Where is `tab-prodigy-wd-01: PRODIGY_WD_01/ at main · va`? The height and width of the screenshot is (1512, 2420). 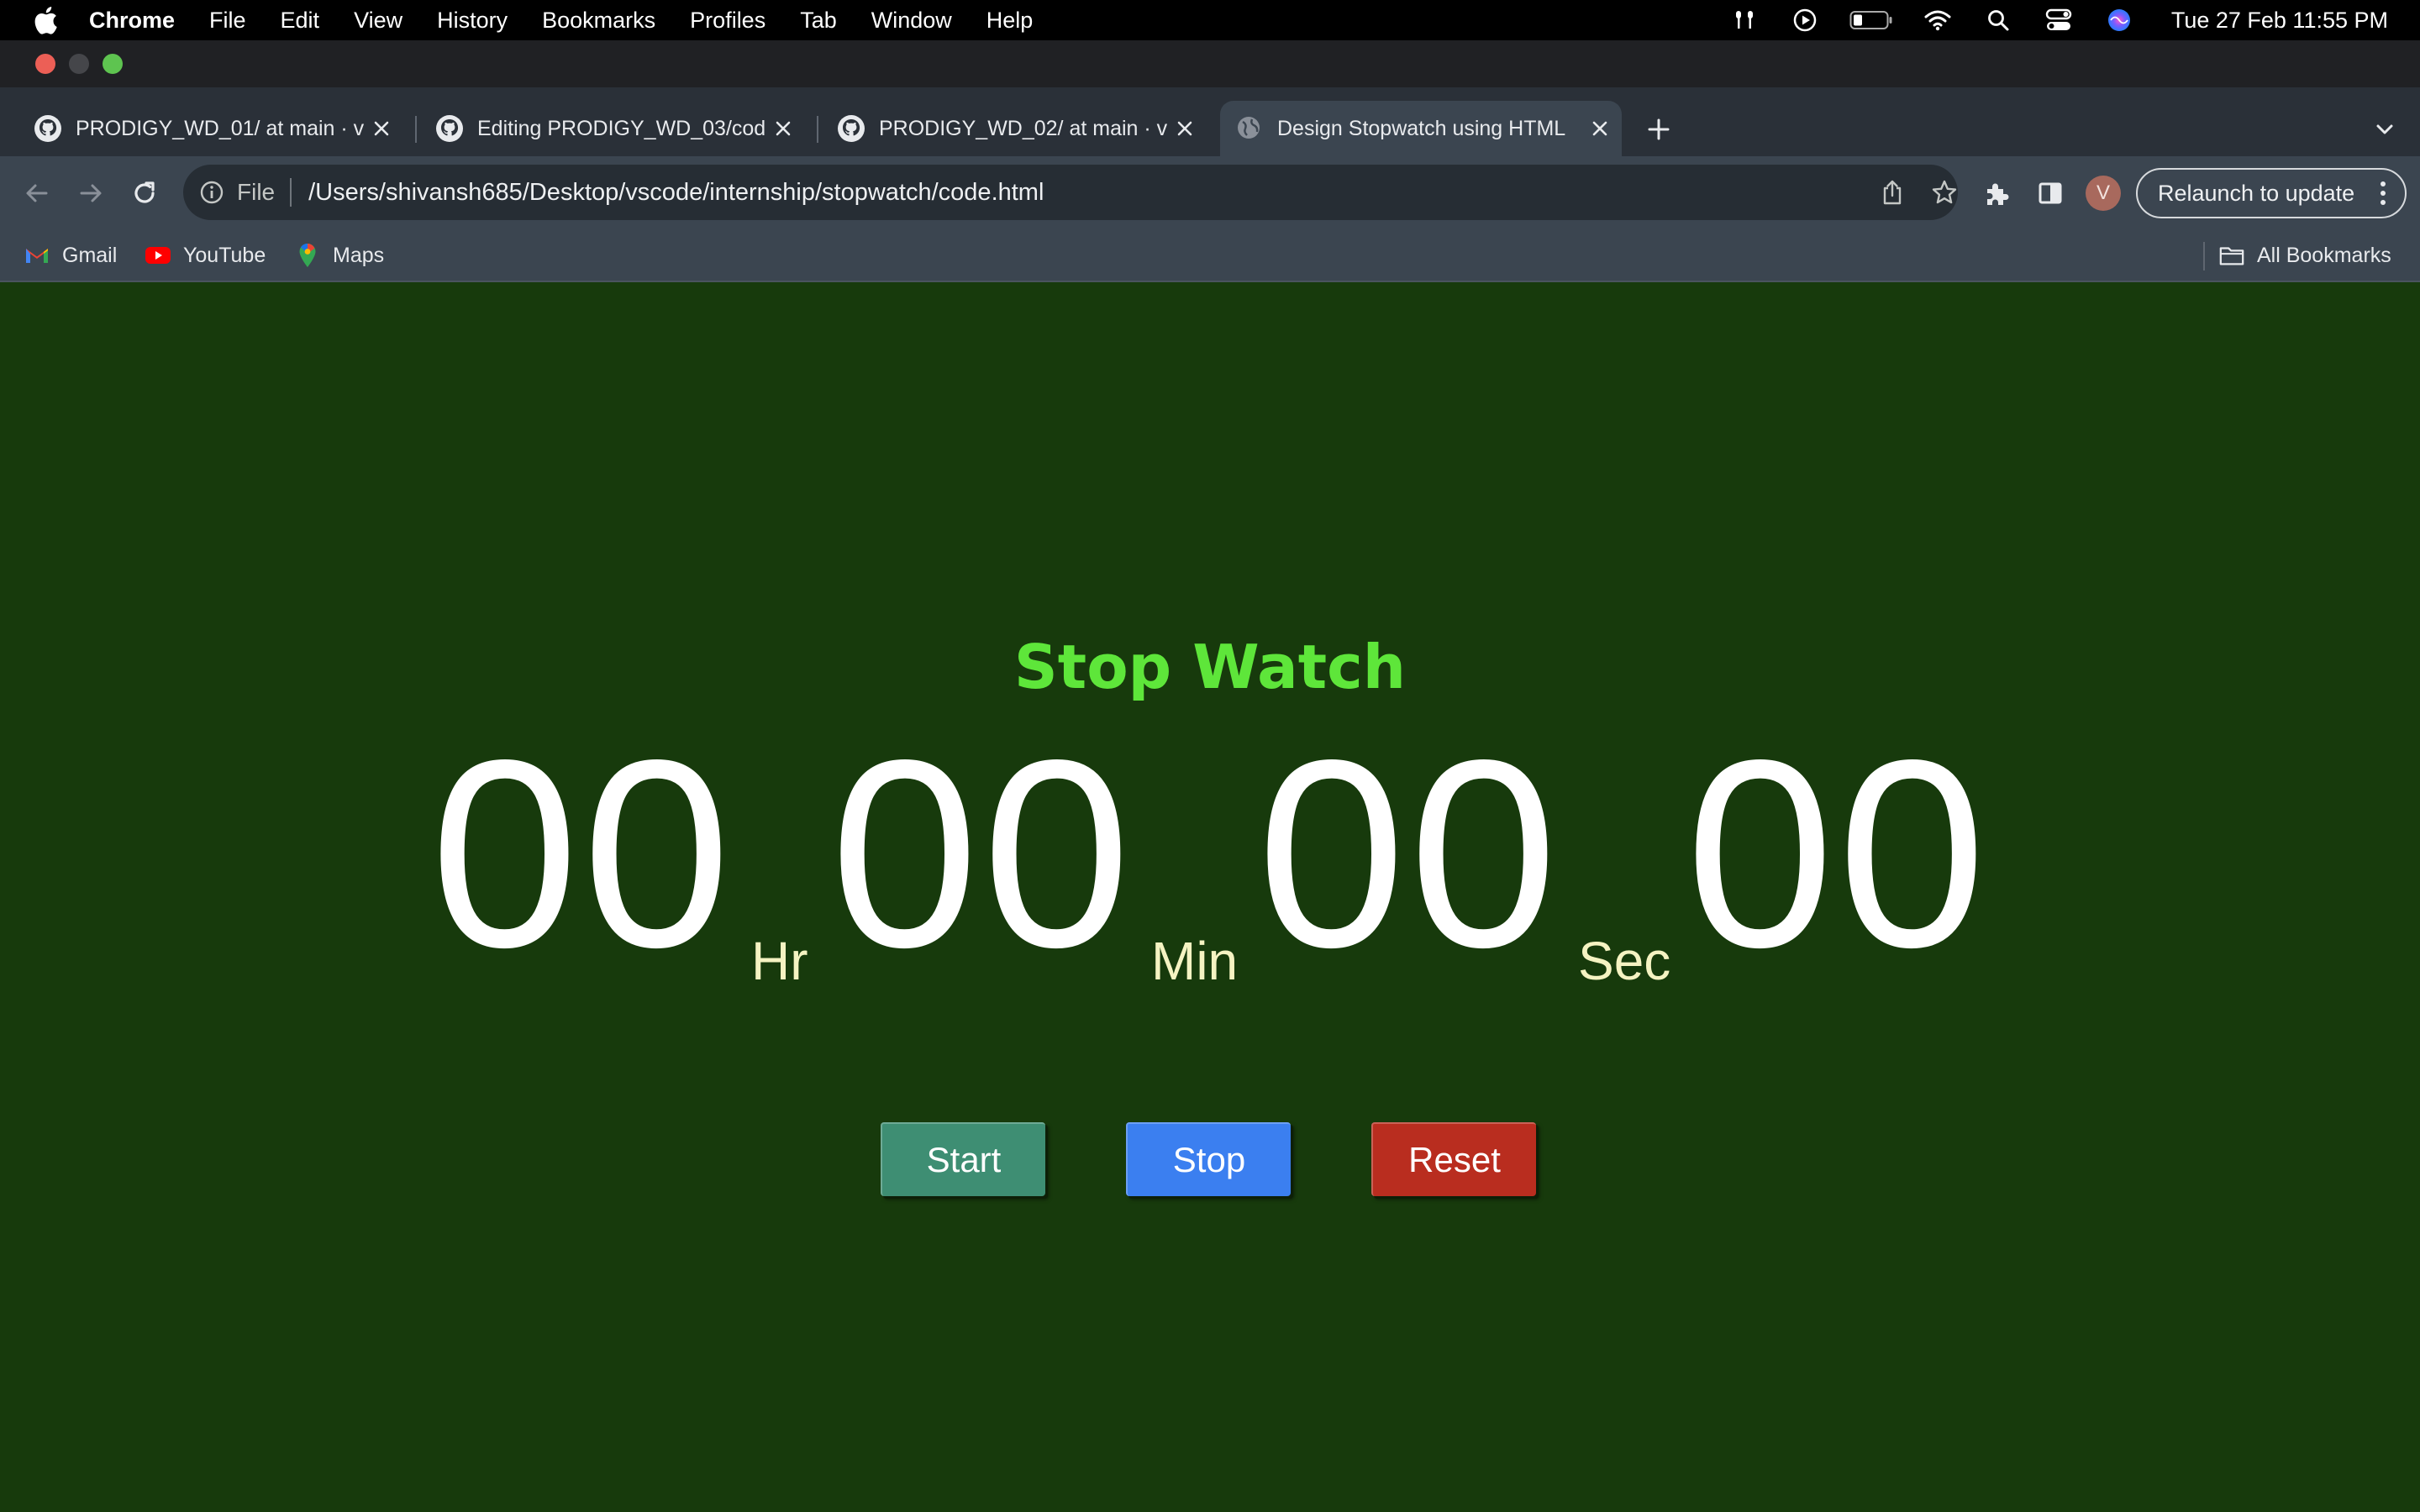
tab-prodigy-wd-01: PRODIGY_WD_01/ at main · va is located at coordinates (210, 128).